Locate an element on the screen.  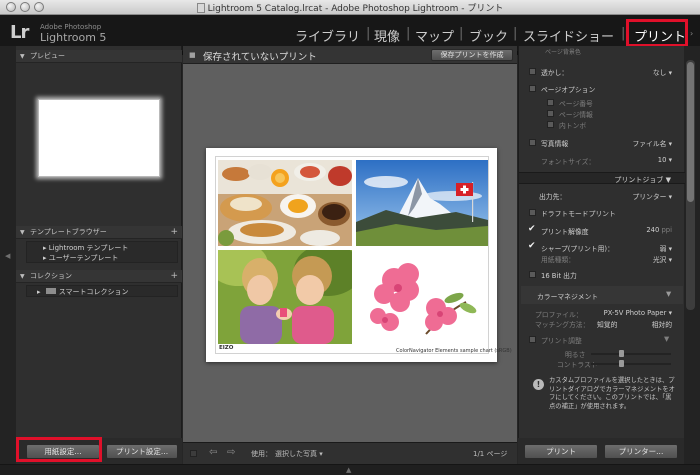
print-module-highlight is located at coordinates (657, 33).